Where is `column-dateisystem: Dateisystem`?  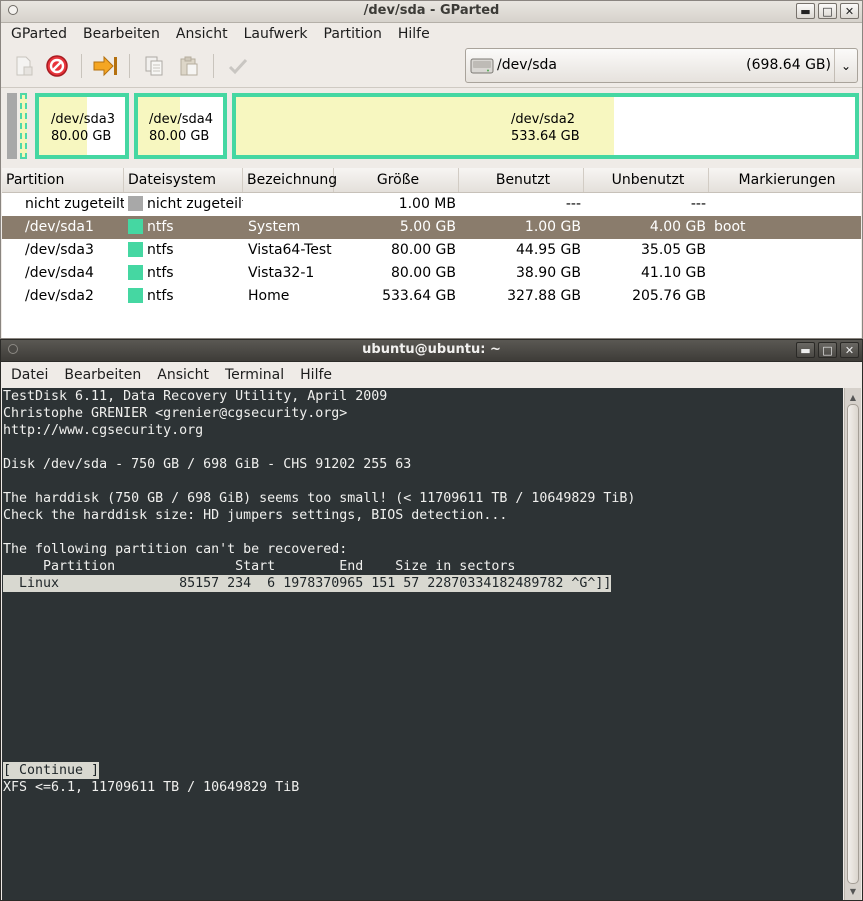 column-dateisystem: Dateisystem is located at coordinates (183, 180).